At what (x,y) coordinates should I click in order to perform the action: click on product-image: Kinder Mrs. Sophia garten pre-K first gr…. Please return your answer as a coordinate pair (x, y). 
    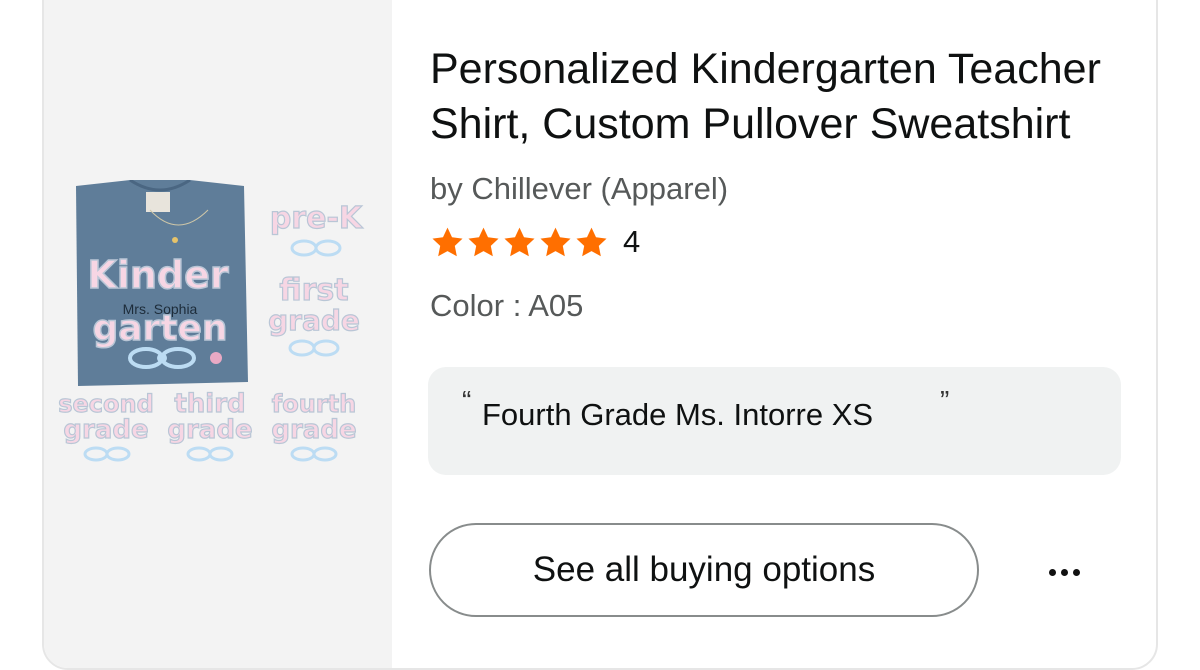
    Looking at the image, I should click on (219, 326).